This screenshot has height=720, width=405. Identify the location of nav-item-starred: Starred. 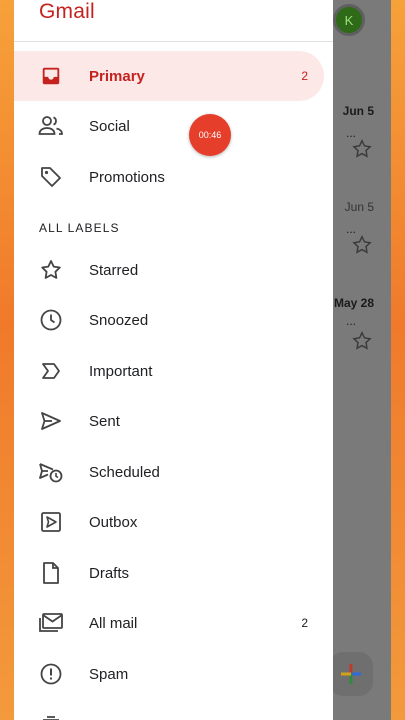
(169, 270).